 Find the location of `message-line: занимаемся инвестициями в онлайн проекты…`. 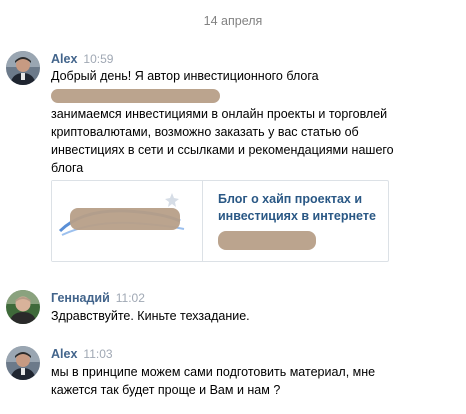

message-line: занимаемся инвестициями в онлайн проекты… is located at coordinates (219, 114).